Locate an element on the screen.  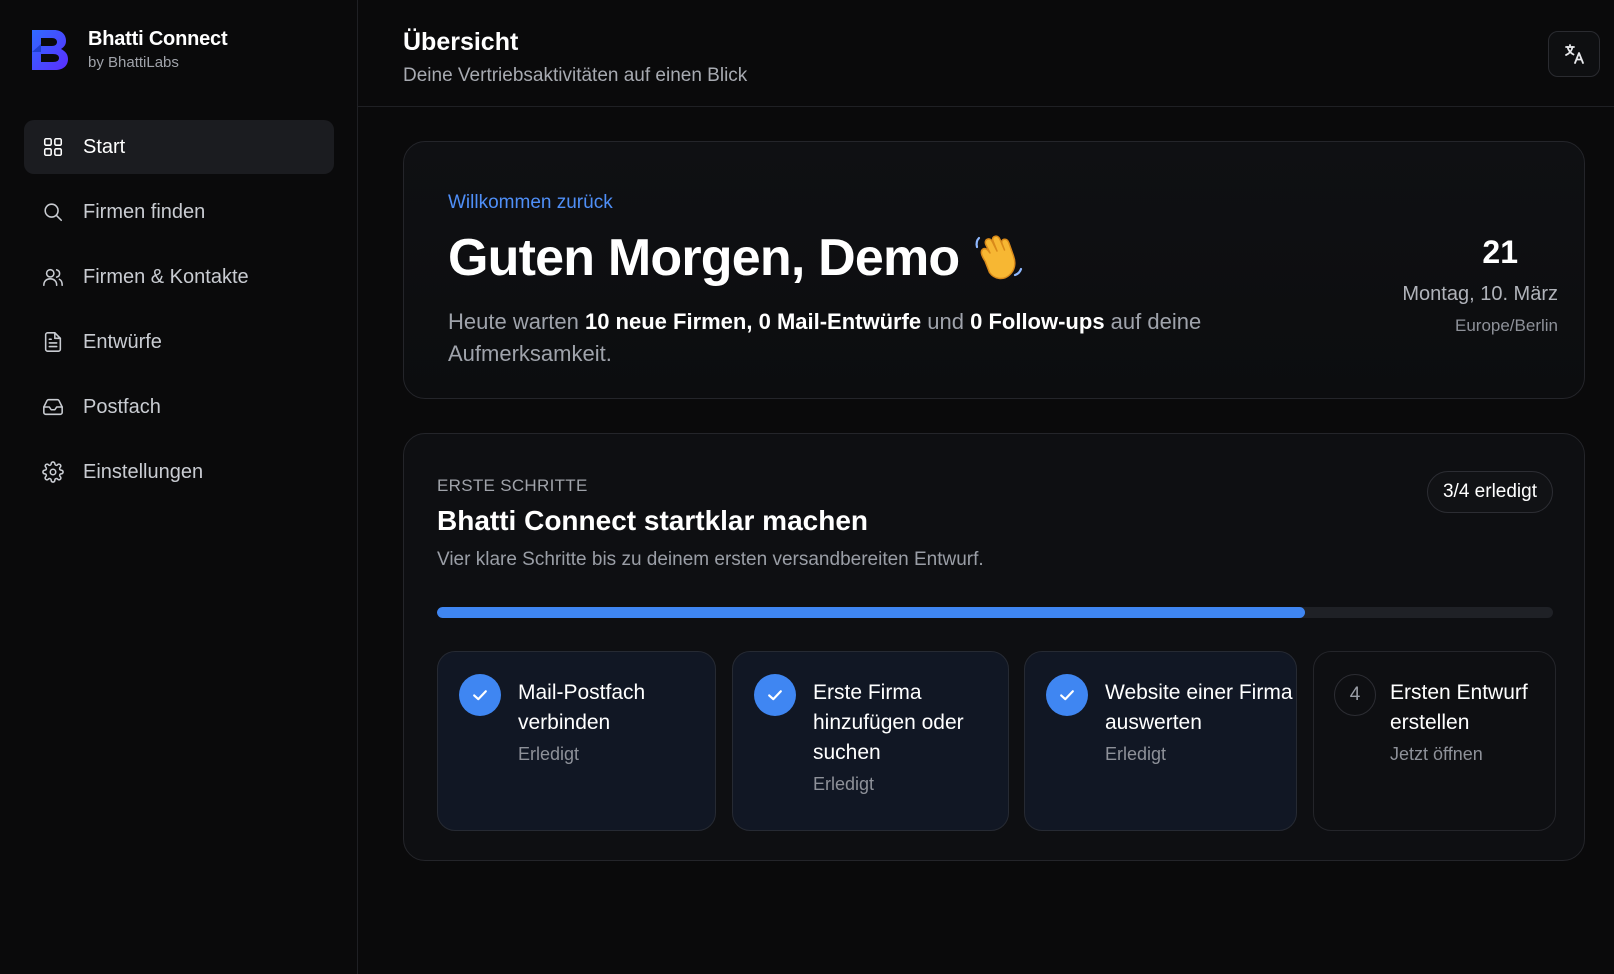
step-title-line: suchen is located at coordinates (847, 752).